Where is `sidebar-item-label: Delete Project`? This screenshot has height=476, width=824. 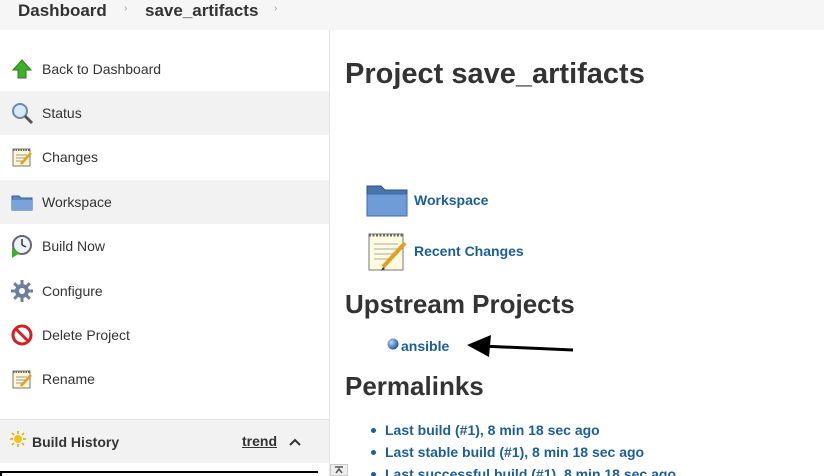 sidebar-item-label: Delete Project is located at coordinates (86, 335).